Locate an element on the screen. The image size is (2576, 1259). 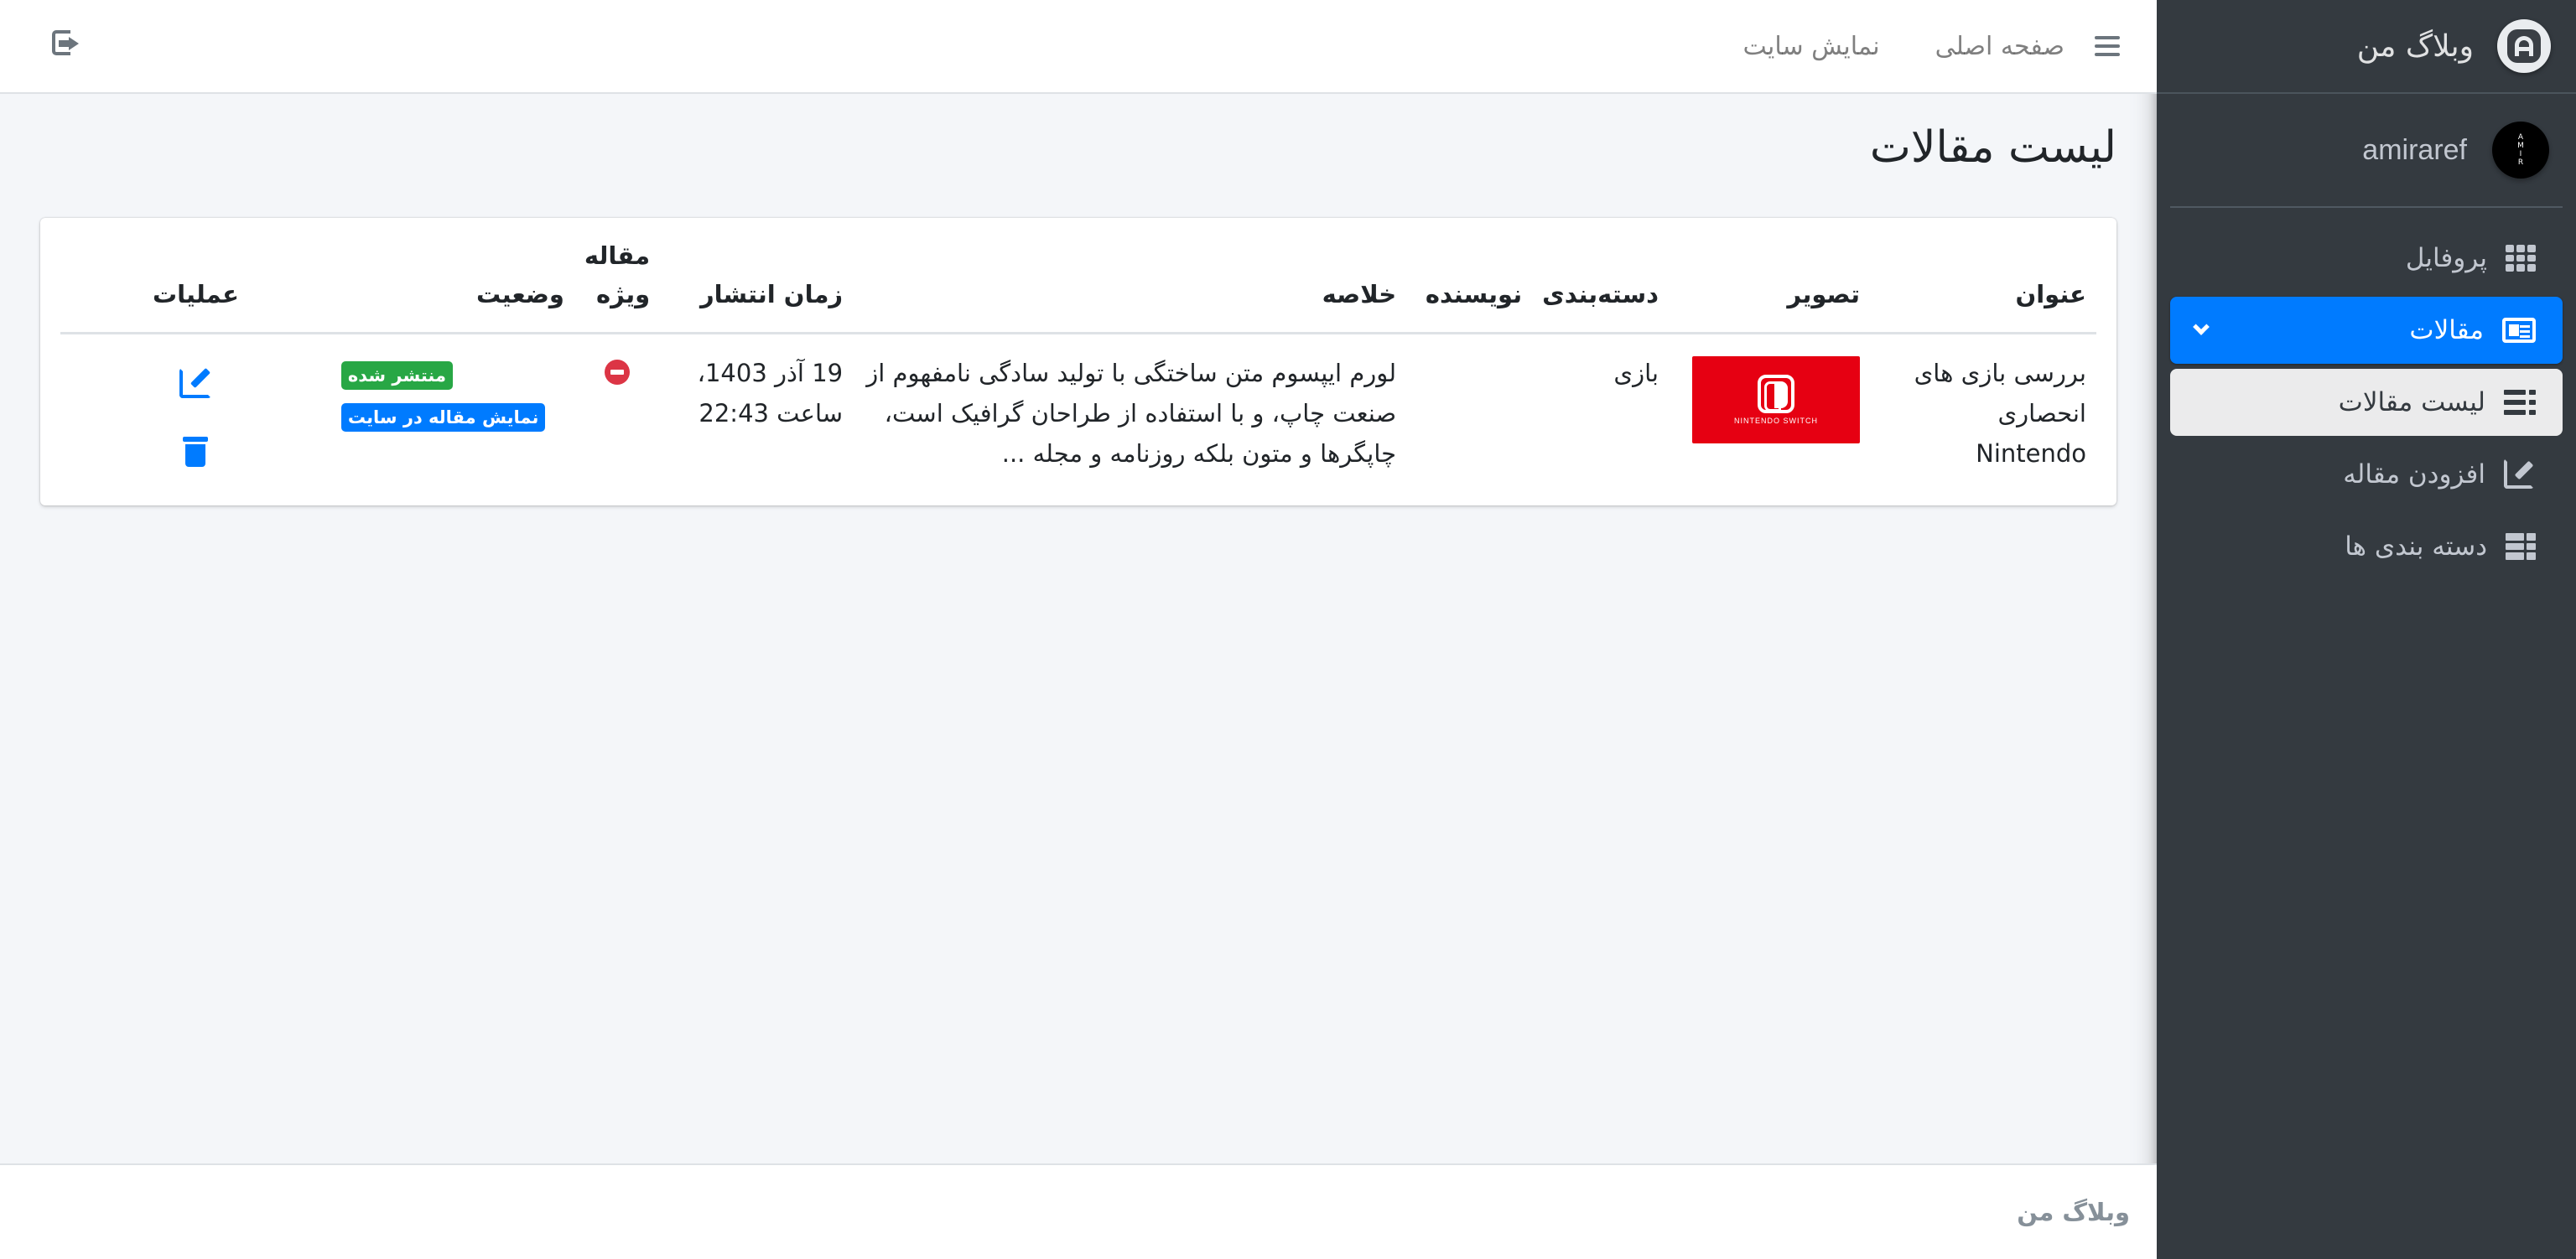
article-thumbnail: NINTENDO SWITCH is located at coordinates (1776, 399).